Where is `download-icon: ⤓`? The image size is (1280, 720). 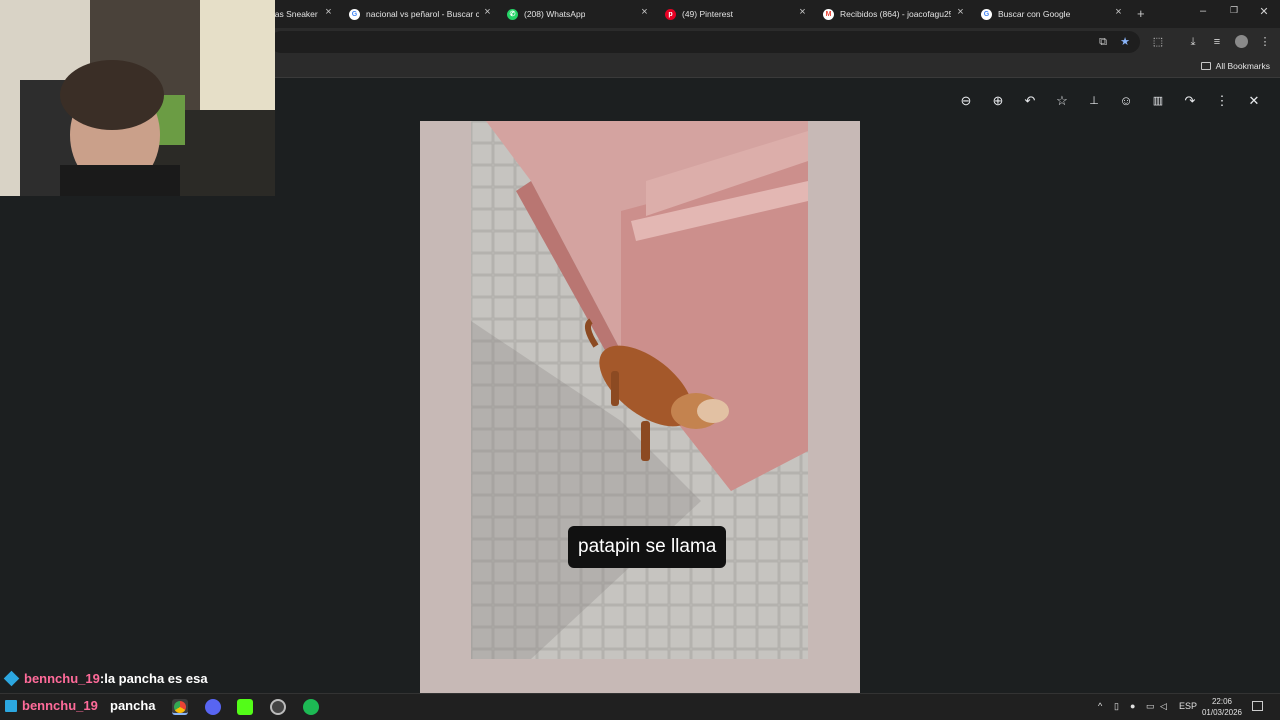
download-icon: ⤓ is located at coordinates (1193, 42).